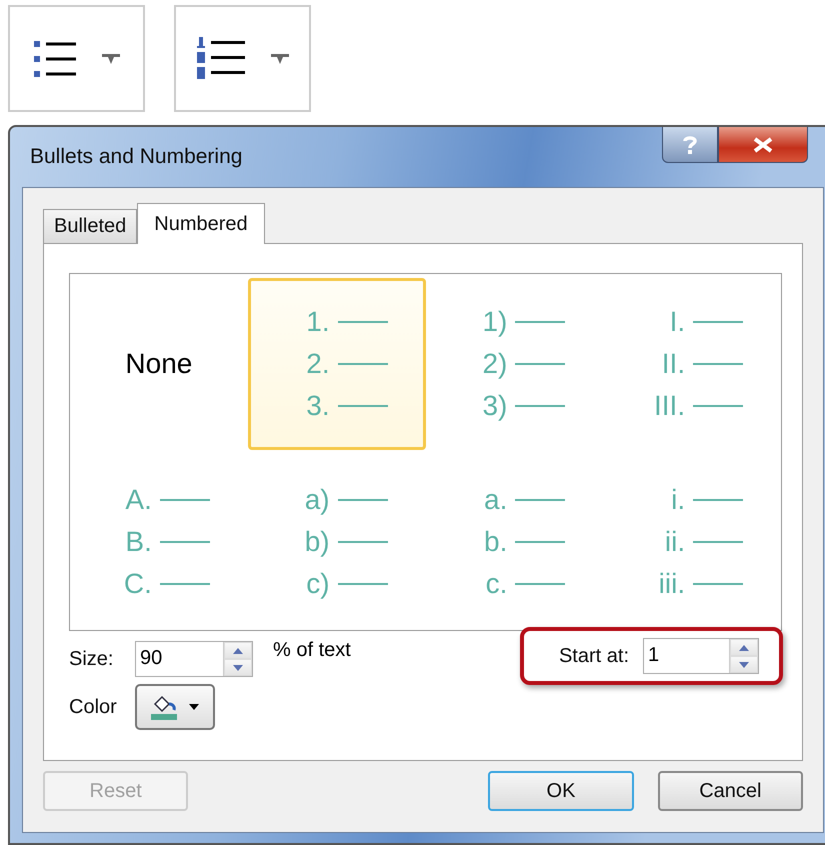 The width and height of the screenshot is (825, 845). Describe the element at coordinates (692, 364) in the screenshot. I see `numbering-option: I. II. III.` at that location.